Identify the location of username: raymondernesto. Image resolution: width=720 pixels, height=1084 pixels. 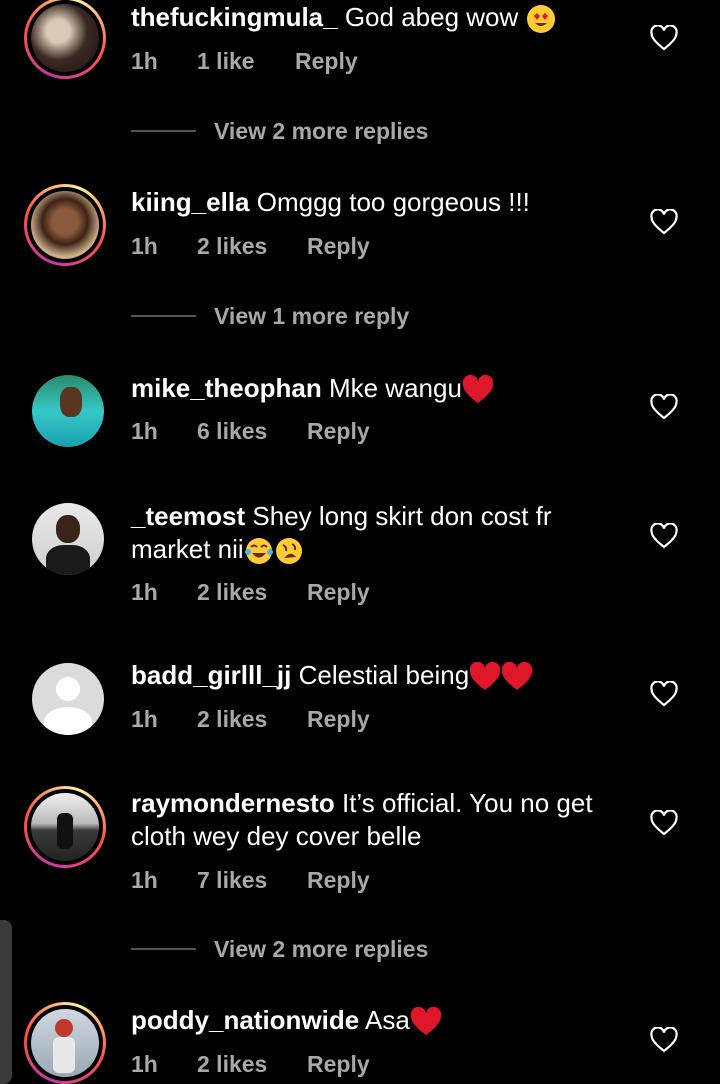
(233, 803).